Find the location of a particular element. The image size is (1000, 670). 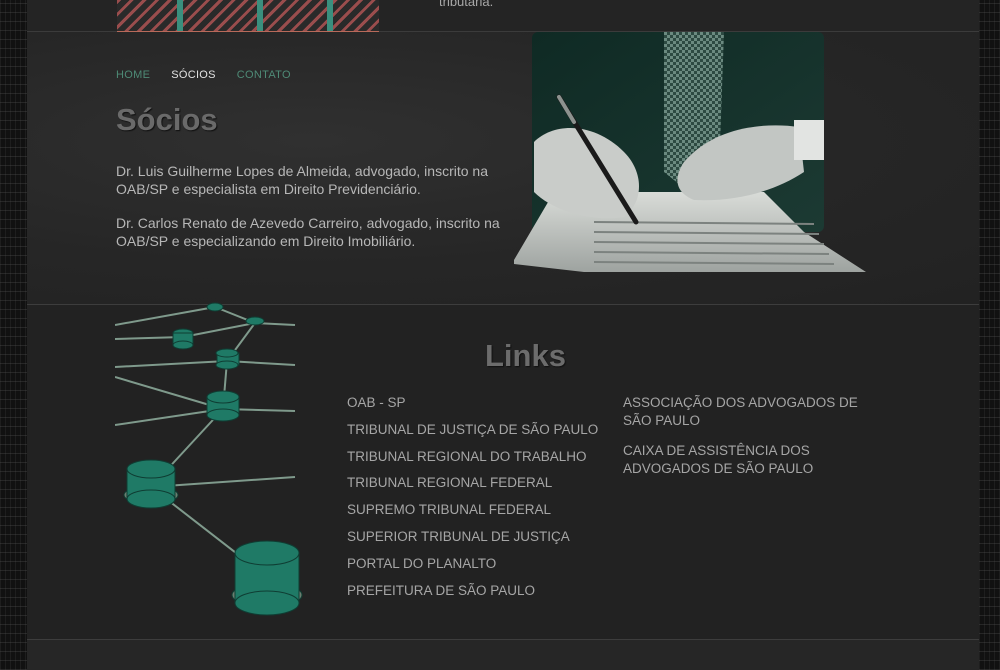

nav-socios-link: SÓCIOS is located at coordinates (193, 75).